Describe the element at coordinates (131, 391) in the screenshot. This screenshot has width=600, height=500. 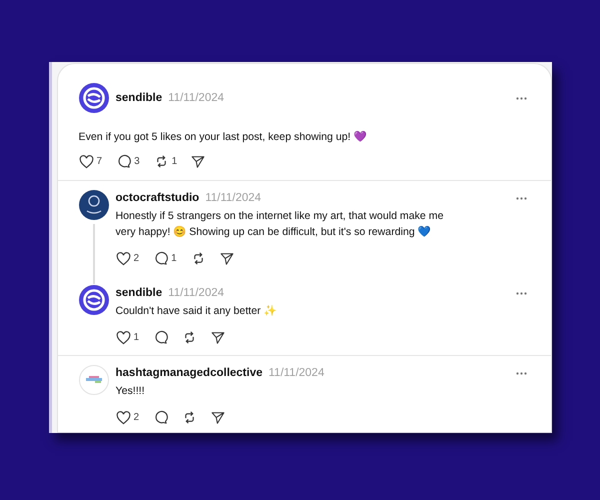
I see `post-text: Yes!!!!` at that location.